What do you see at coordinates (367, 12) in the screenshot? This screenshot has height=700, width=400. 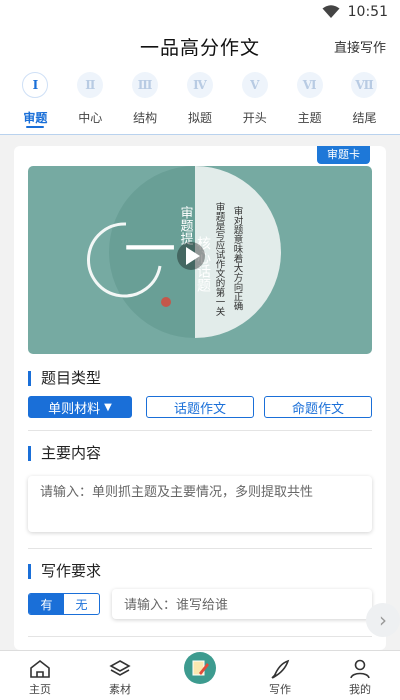 I see `status-time: 10:51` at bounding box center [367, 12].